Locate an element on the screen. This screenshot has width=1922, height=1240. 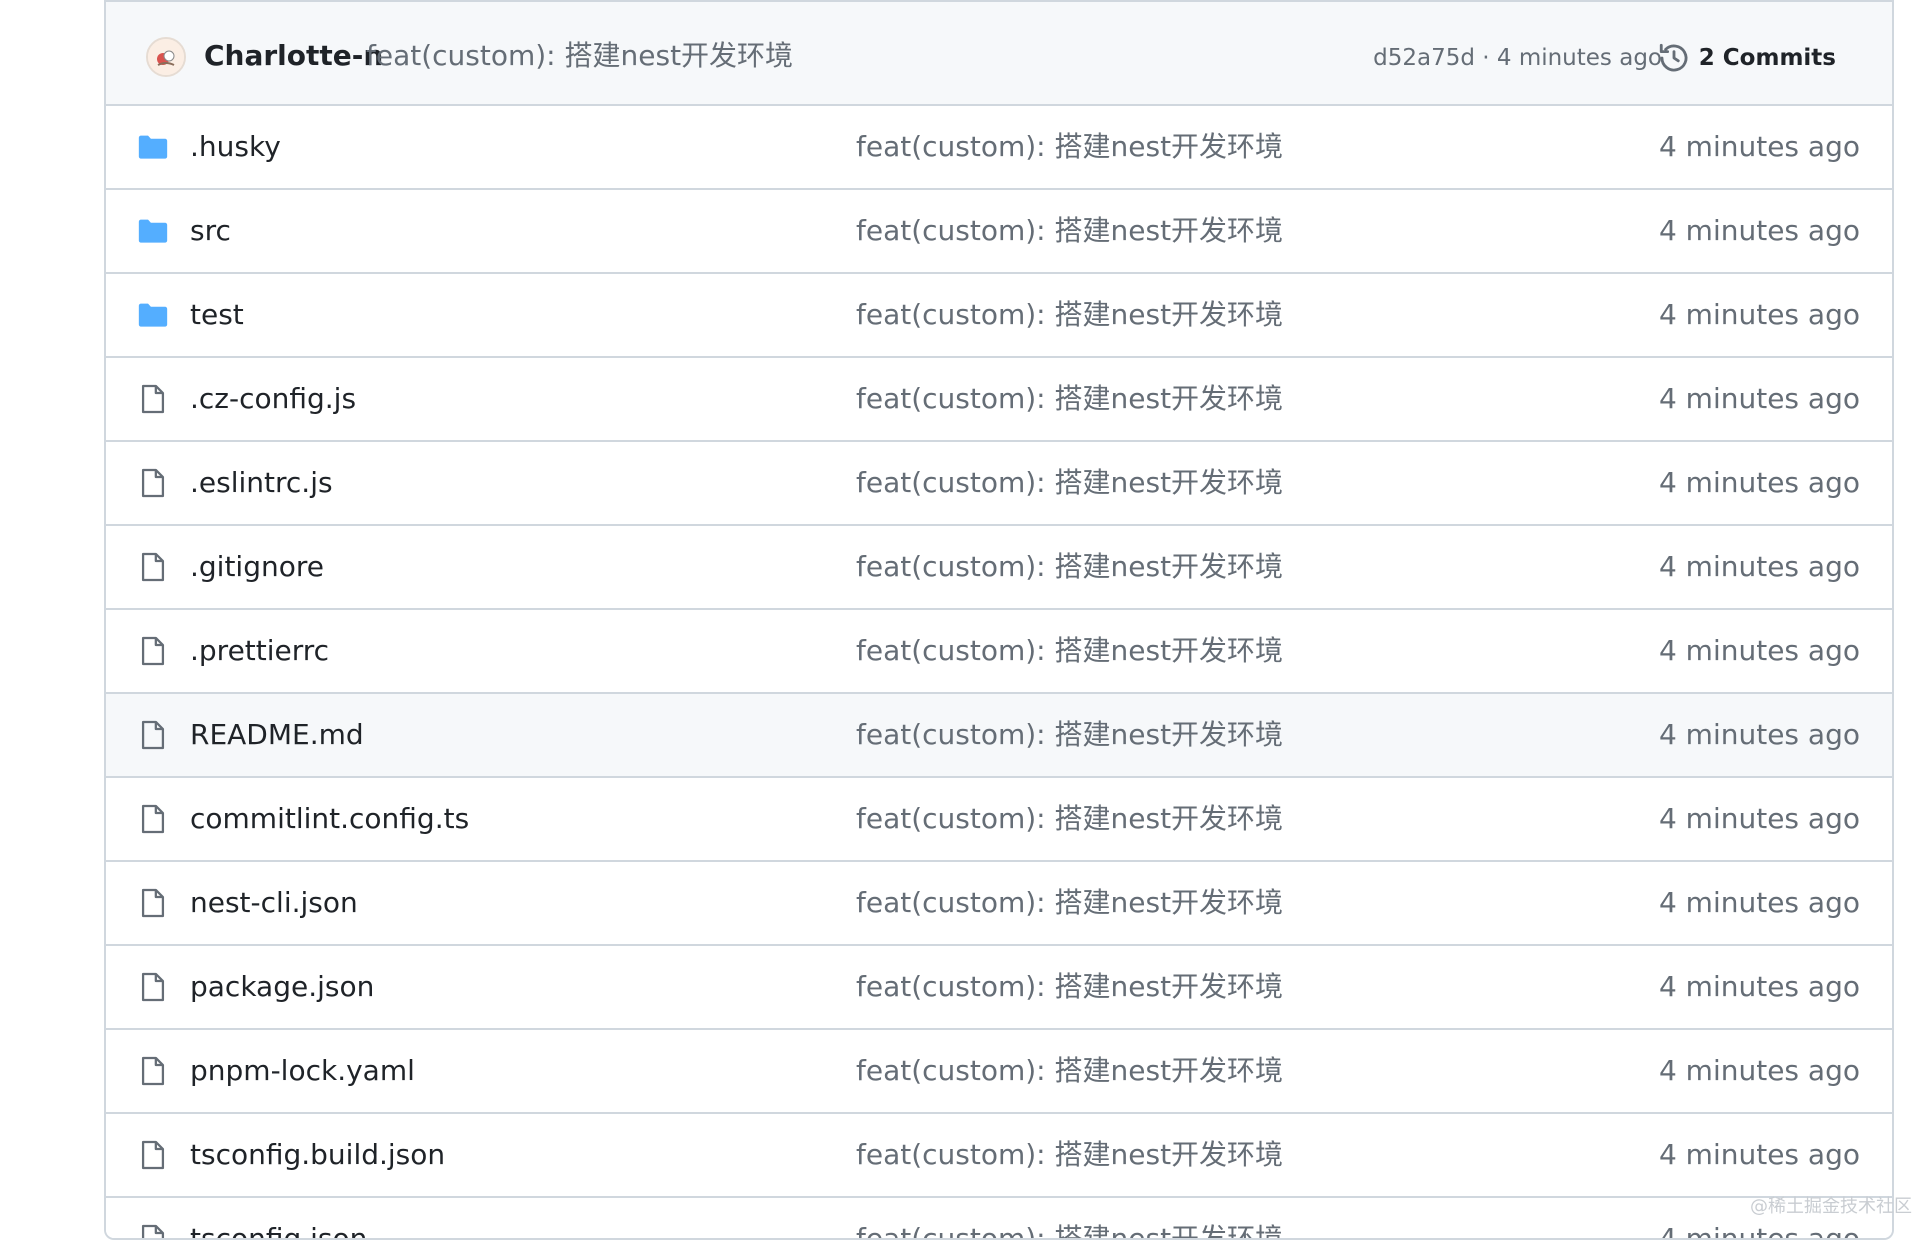
file-name-link: test is located at coordinates (217, 315).